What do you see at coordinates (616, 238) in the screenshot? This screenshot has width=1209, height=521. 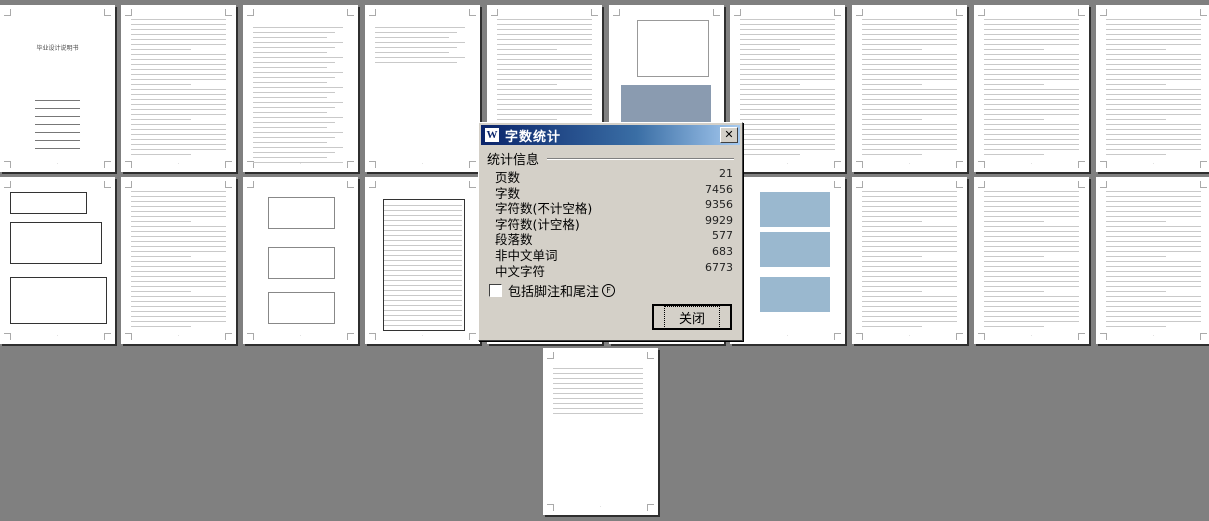 I see `stat-row: 段落数 577` at bounding box center [616, 238].